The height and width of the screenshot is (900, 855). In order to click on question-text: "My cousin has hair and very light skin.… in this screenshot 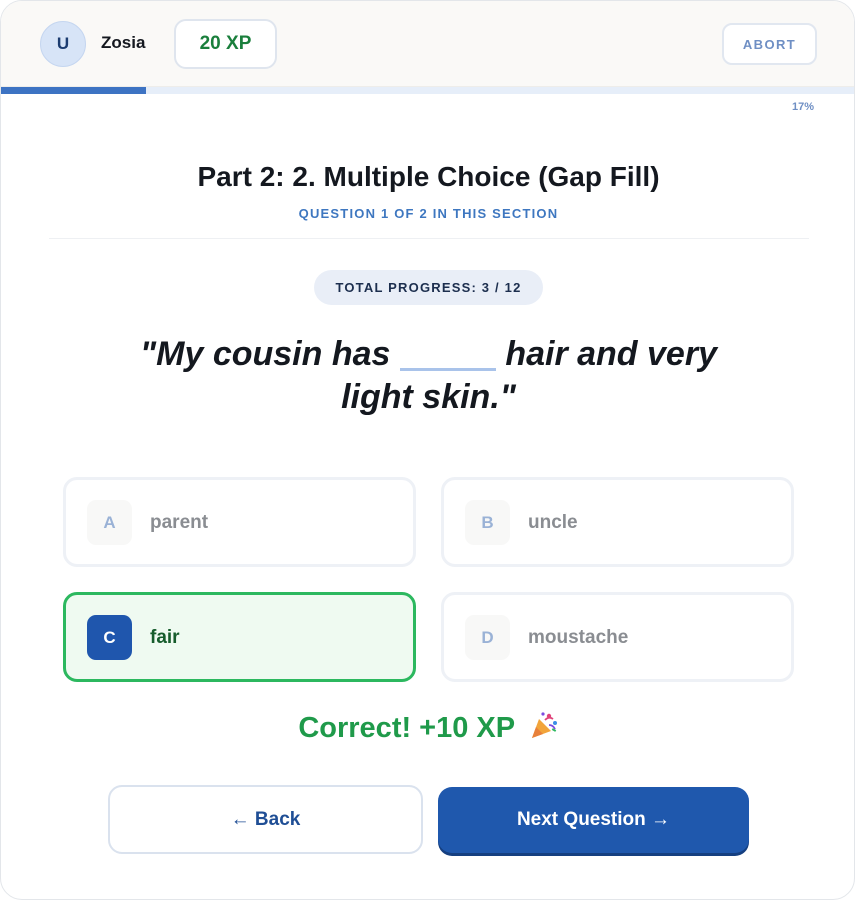, I will do `click(428, 376)`.